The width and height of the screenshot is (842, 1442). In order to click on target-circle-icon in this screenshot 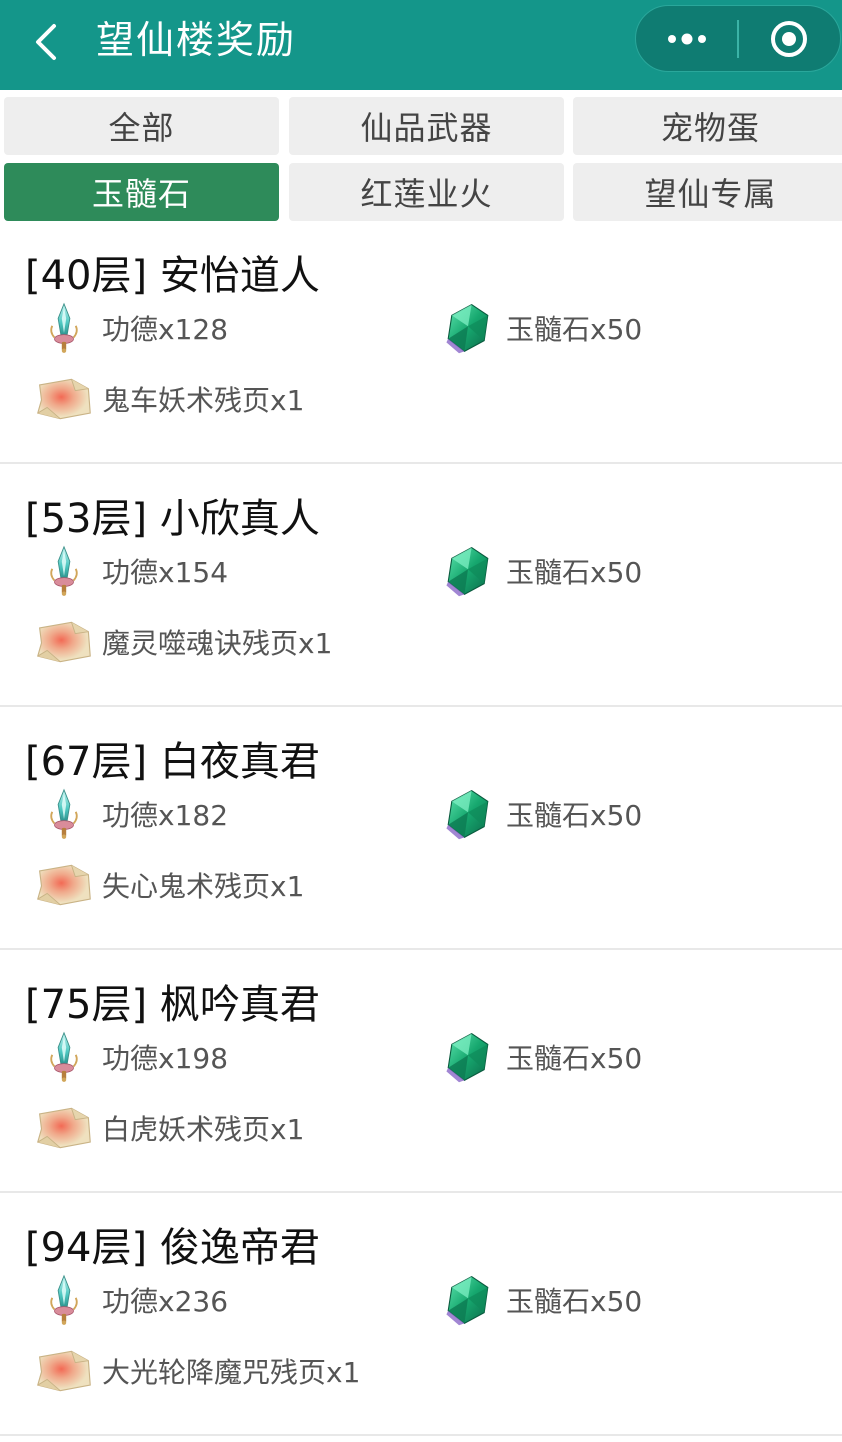, I will do `click(789, 38)`.